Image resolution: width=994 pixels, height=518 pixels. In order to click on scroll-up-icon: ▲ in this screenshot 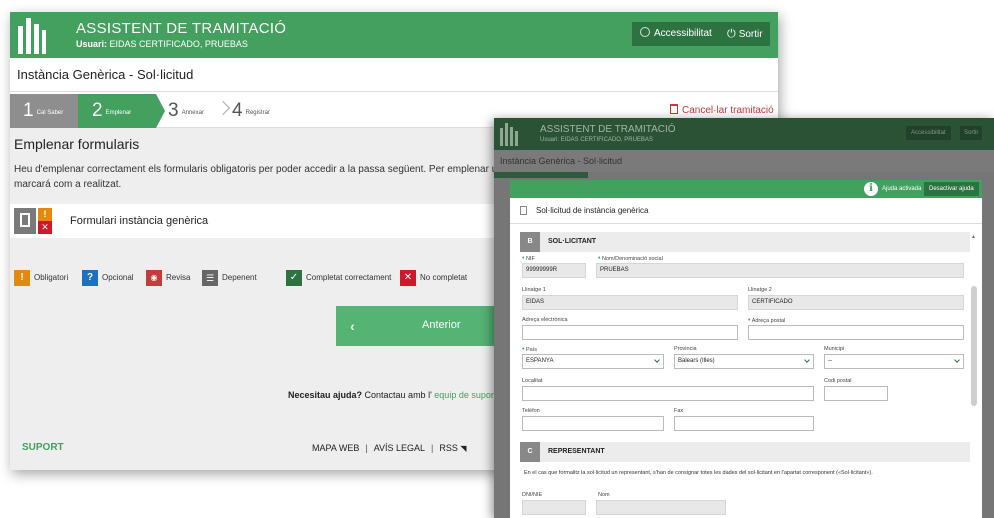, I will do `click(973, 237)`.